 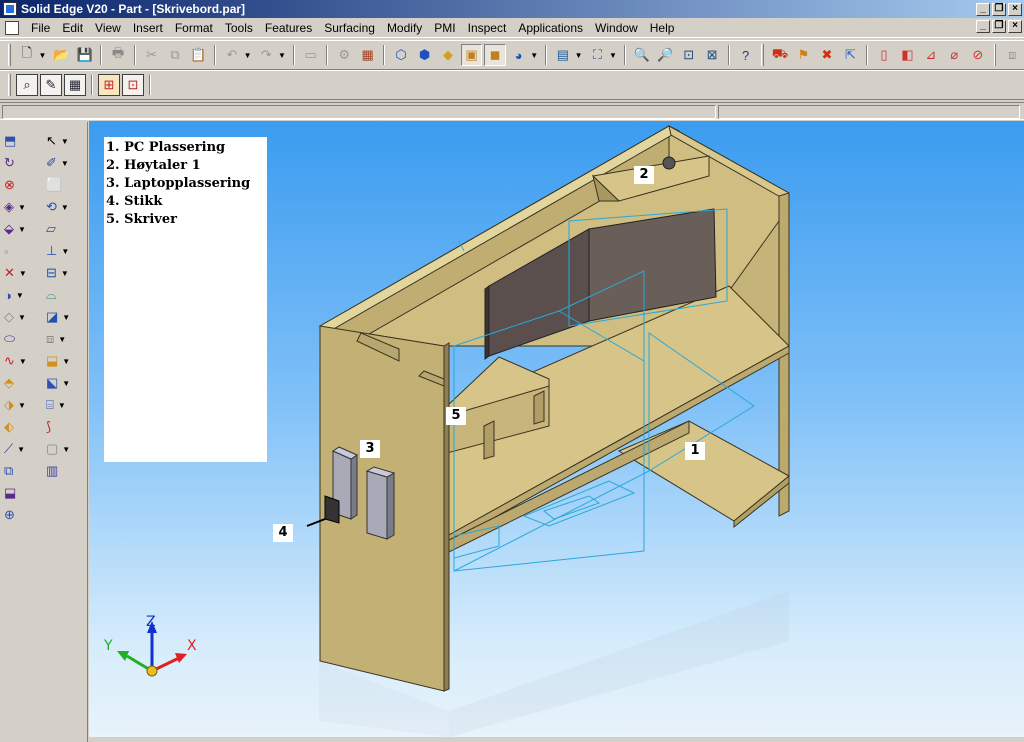 What do you see at coordinates (400, 55) in the screenshot?
I see `cube-icon: ⬡` at bounding box center [400, 55].